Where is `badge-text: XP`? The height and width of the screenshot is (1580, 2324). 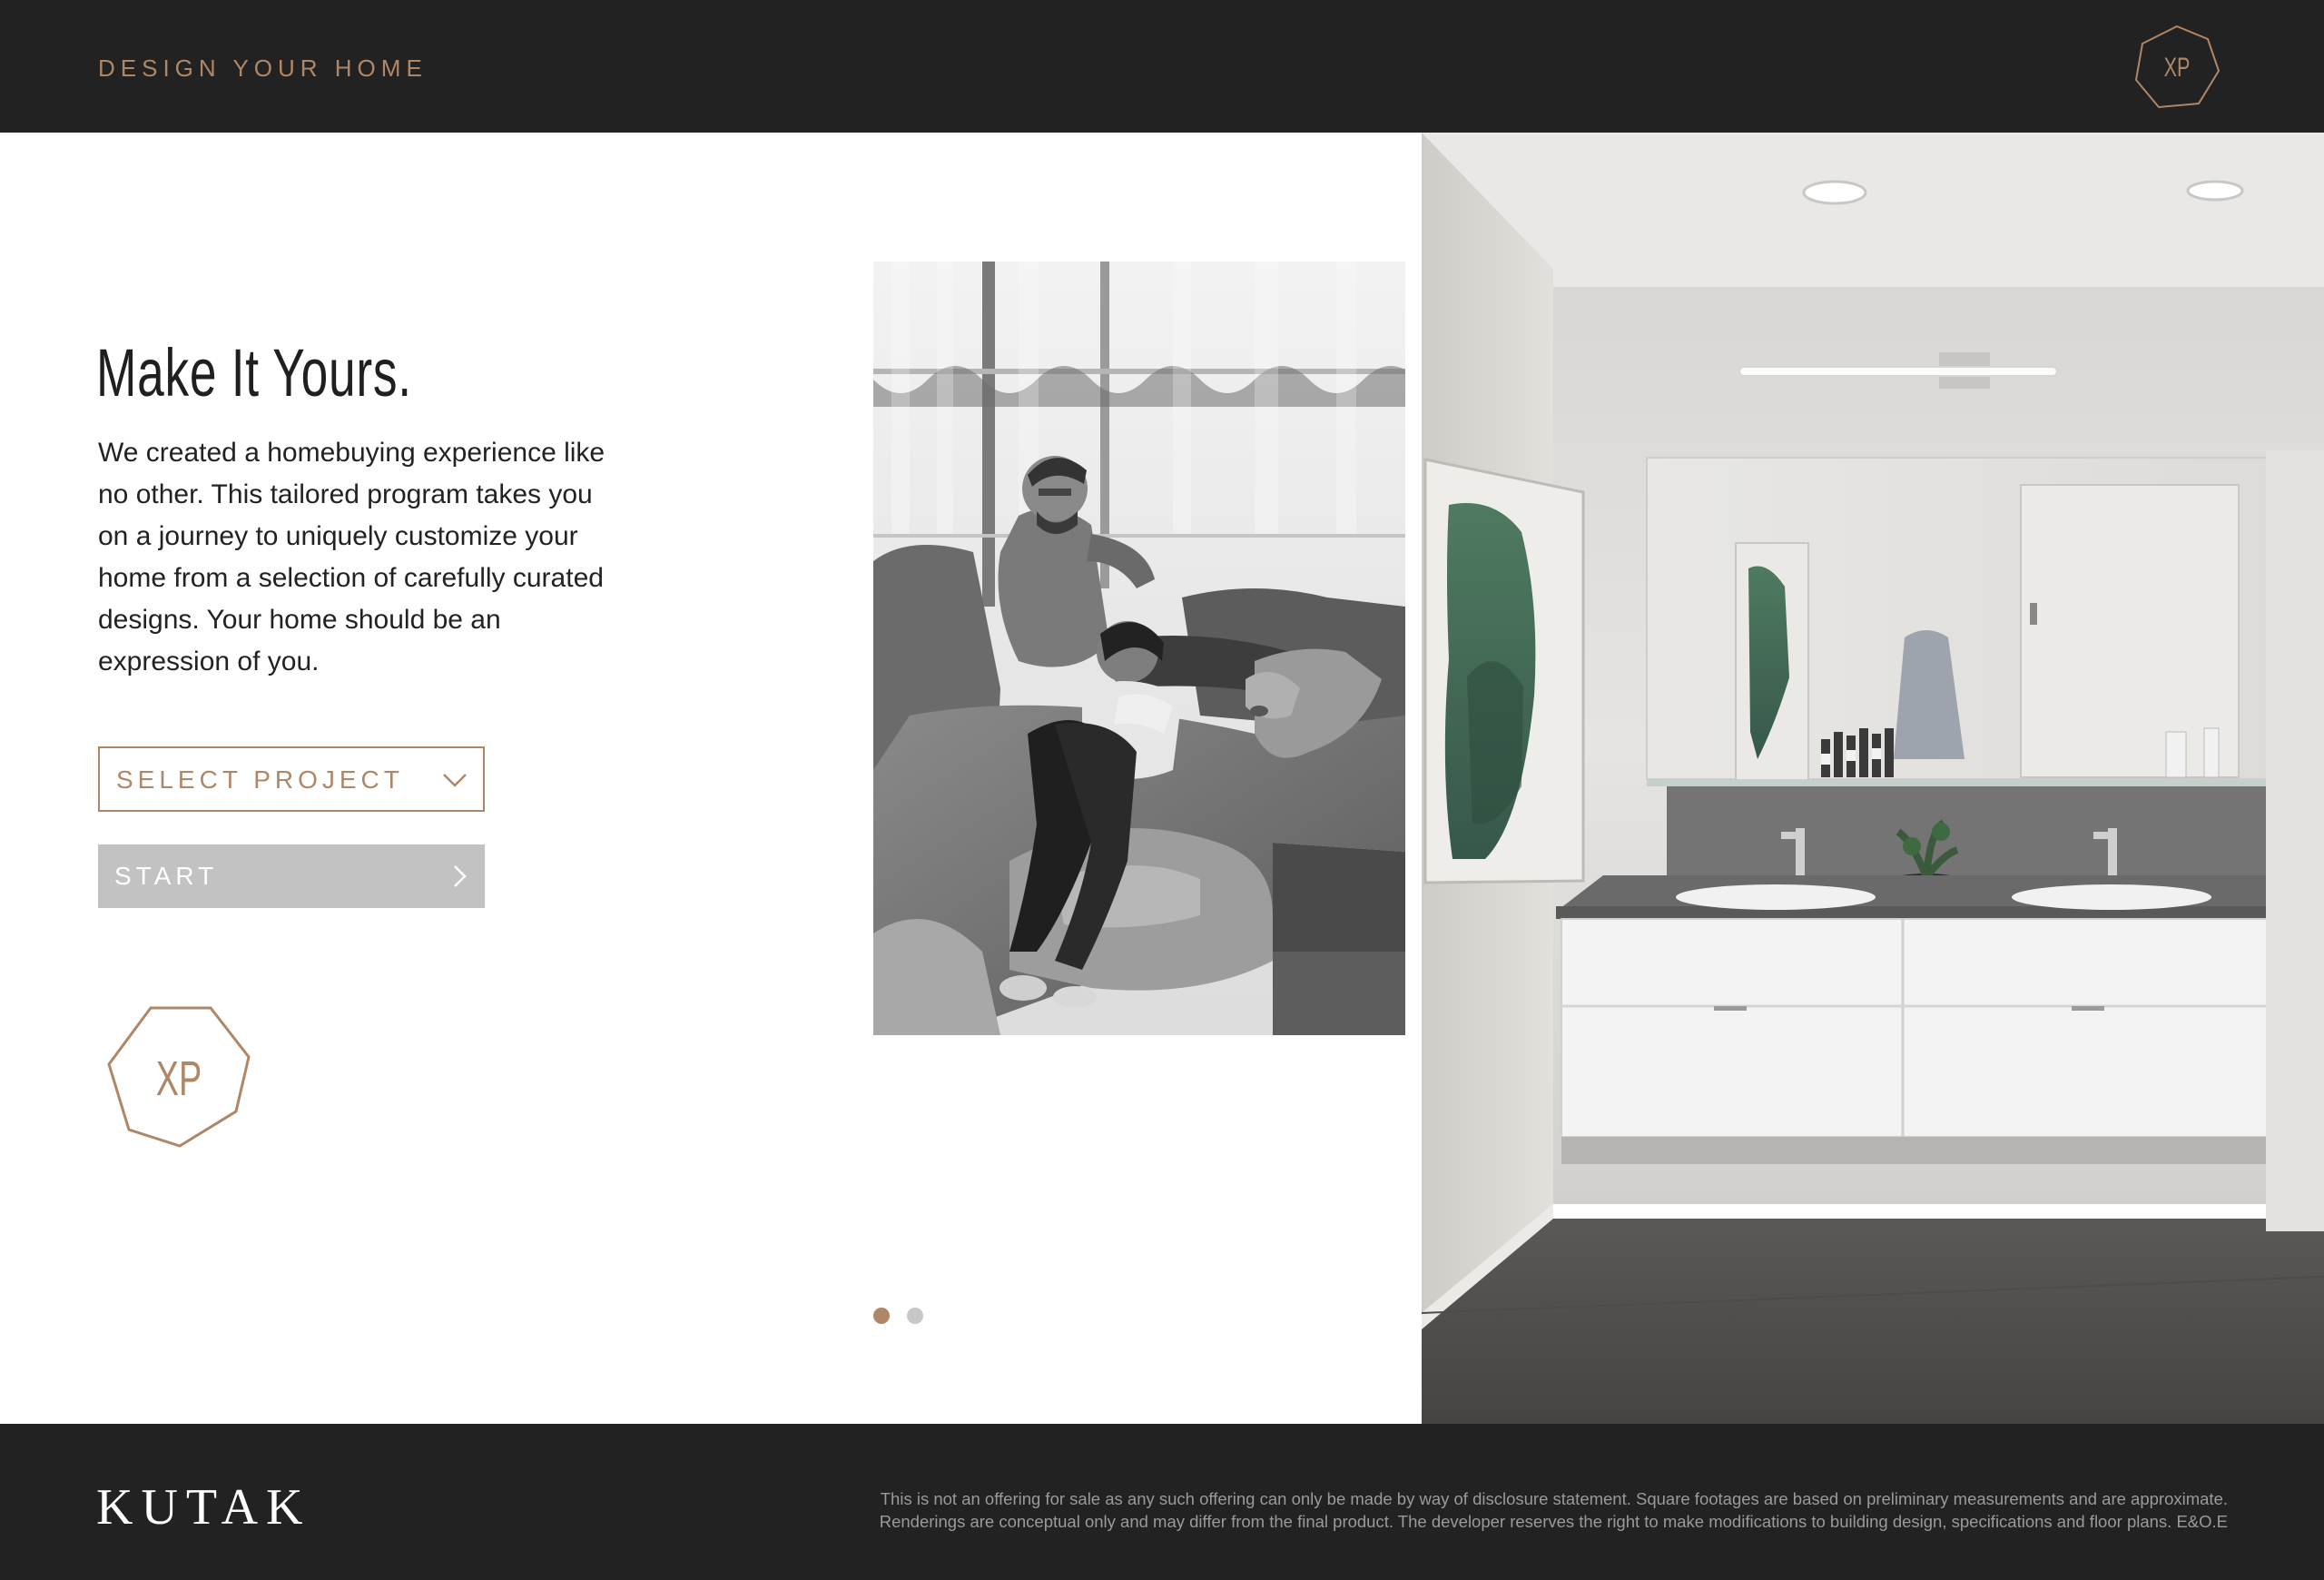
badge-text: XP is located at coordinates (179, 1078).